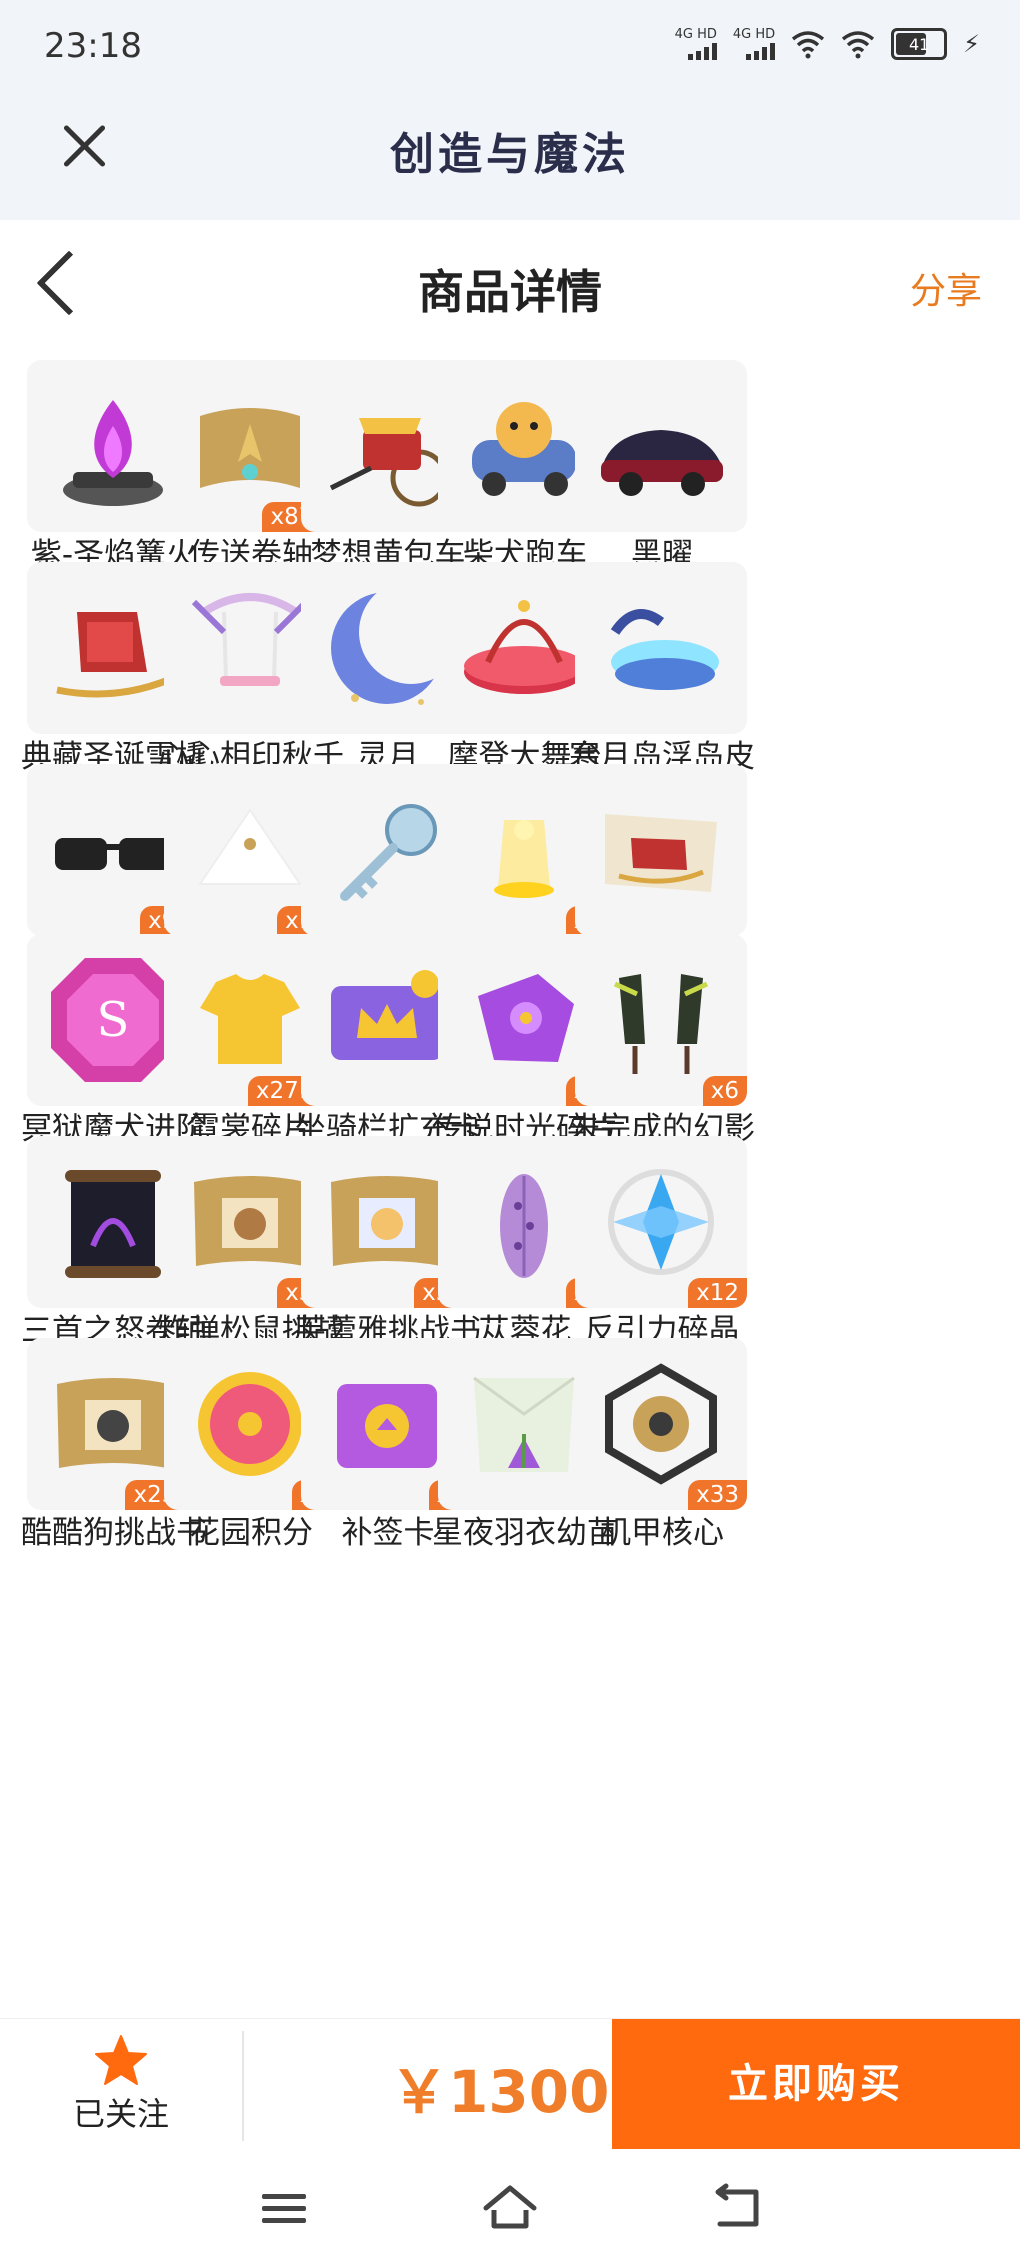 The image size is (1020, 2267). Describe the element at coordinates (120, 2114) in the screenshot. I see `follow-label: 已关注` at that location.